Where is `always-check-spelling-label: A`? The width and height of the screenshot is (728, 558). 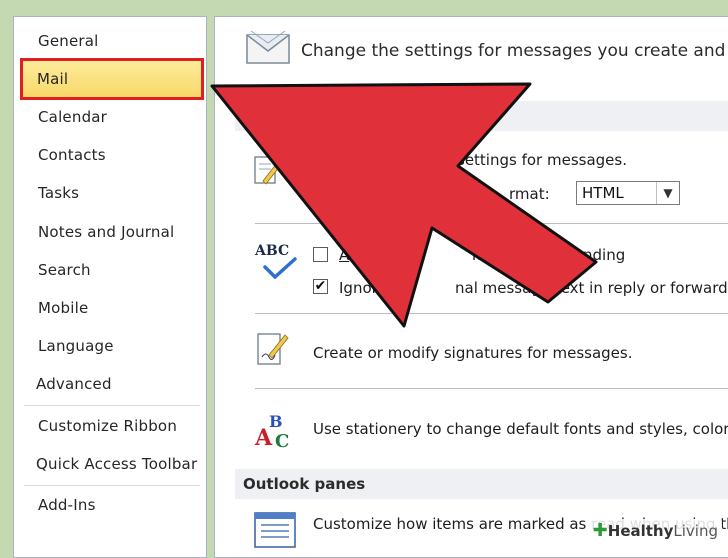 always-check-spelling-label: A is located at coordinates (344, 255).